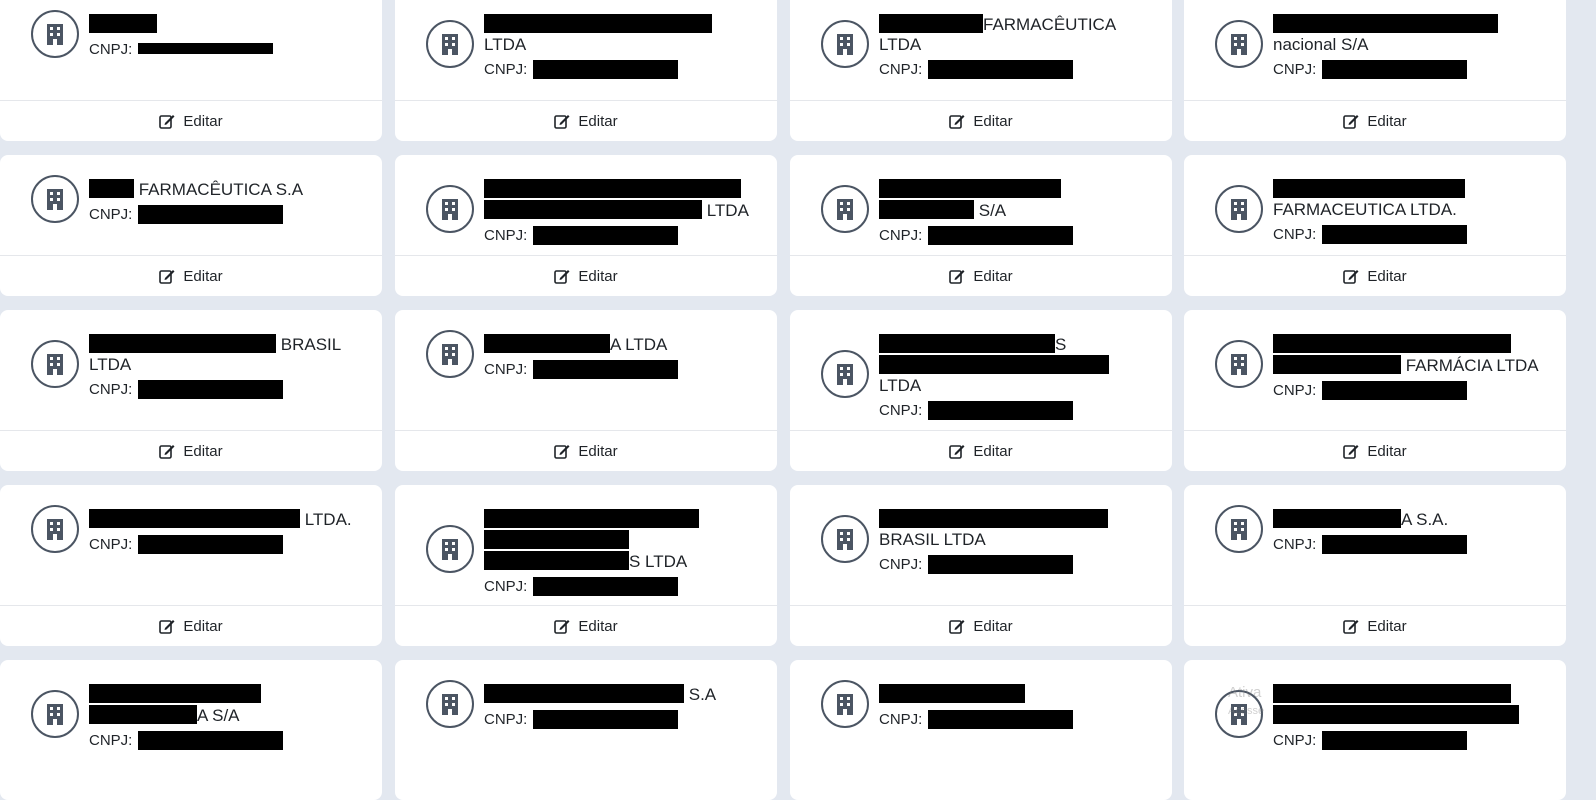 The image size is (1596, 800). I want to click on company-name: S.A, so click(623, 694).